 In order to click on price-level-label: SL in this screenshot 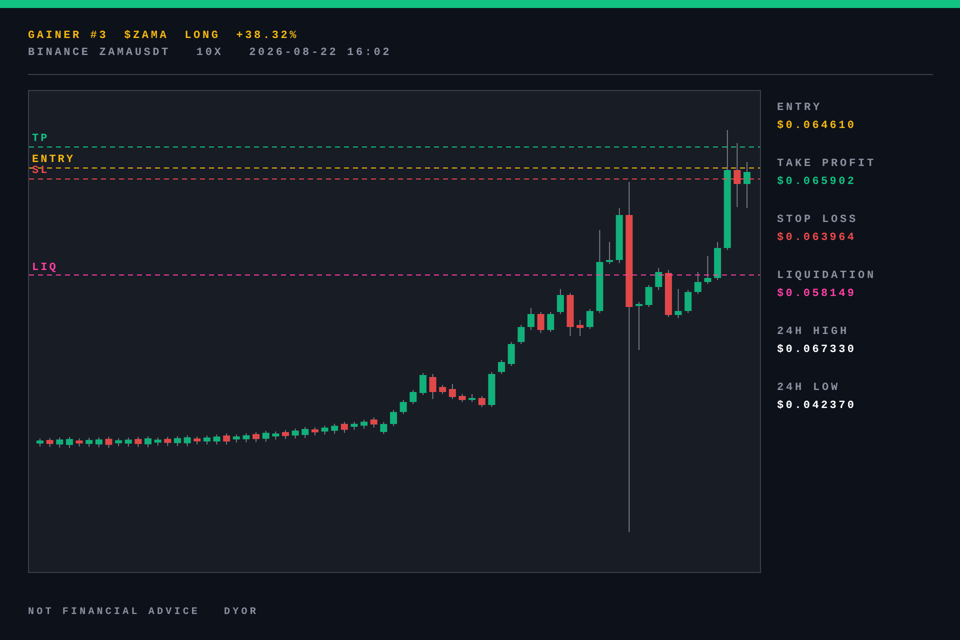, I will do `click(41, 171)`.